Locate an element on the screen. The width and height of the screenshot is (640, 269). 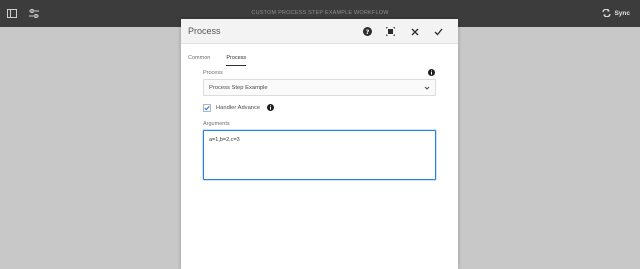
confirm-icon is located at coordinates (438, 31).